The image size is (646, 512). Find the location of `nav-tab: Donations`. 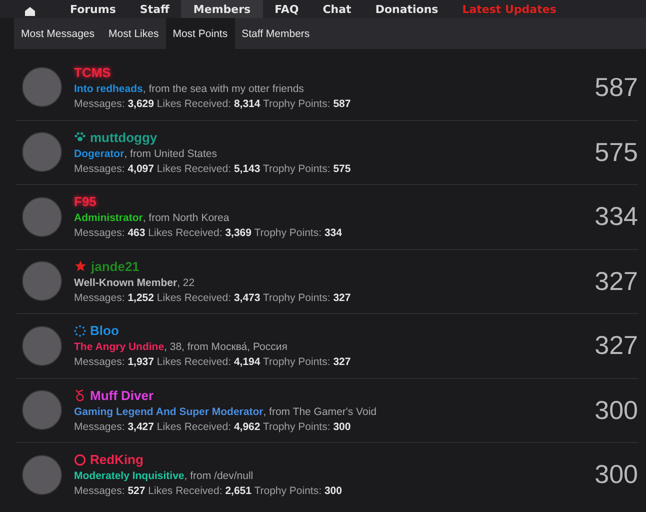

nav-tab: Donations is located at coordinates (406, 9).